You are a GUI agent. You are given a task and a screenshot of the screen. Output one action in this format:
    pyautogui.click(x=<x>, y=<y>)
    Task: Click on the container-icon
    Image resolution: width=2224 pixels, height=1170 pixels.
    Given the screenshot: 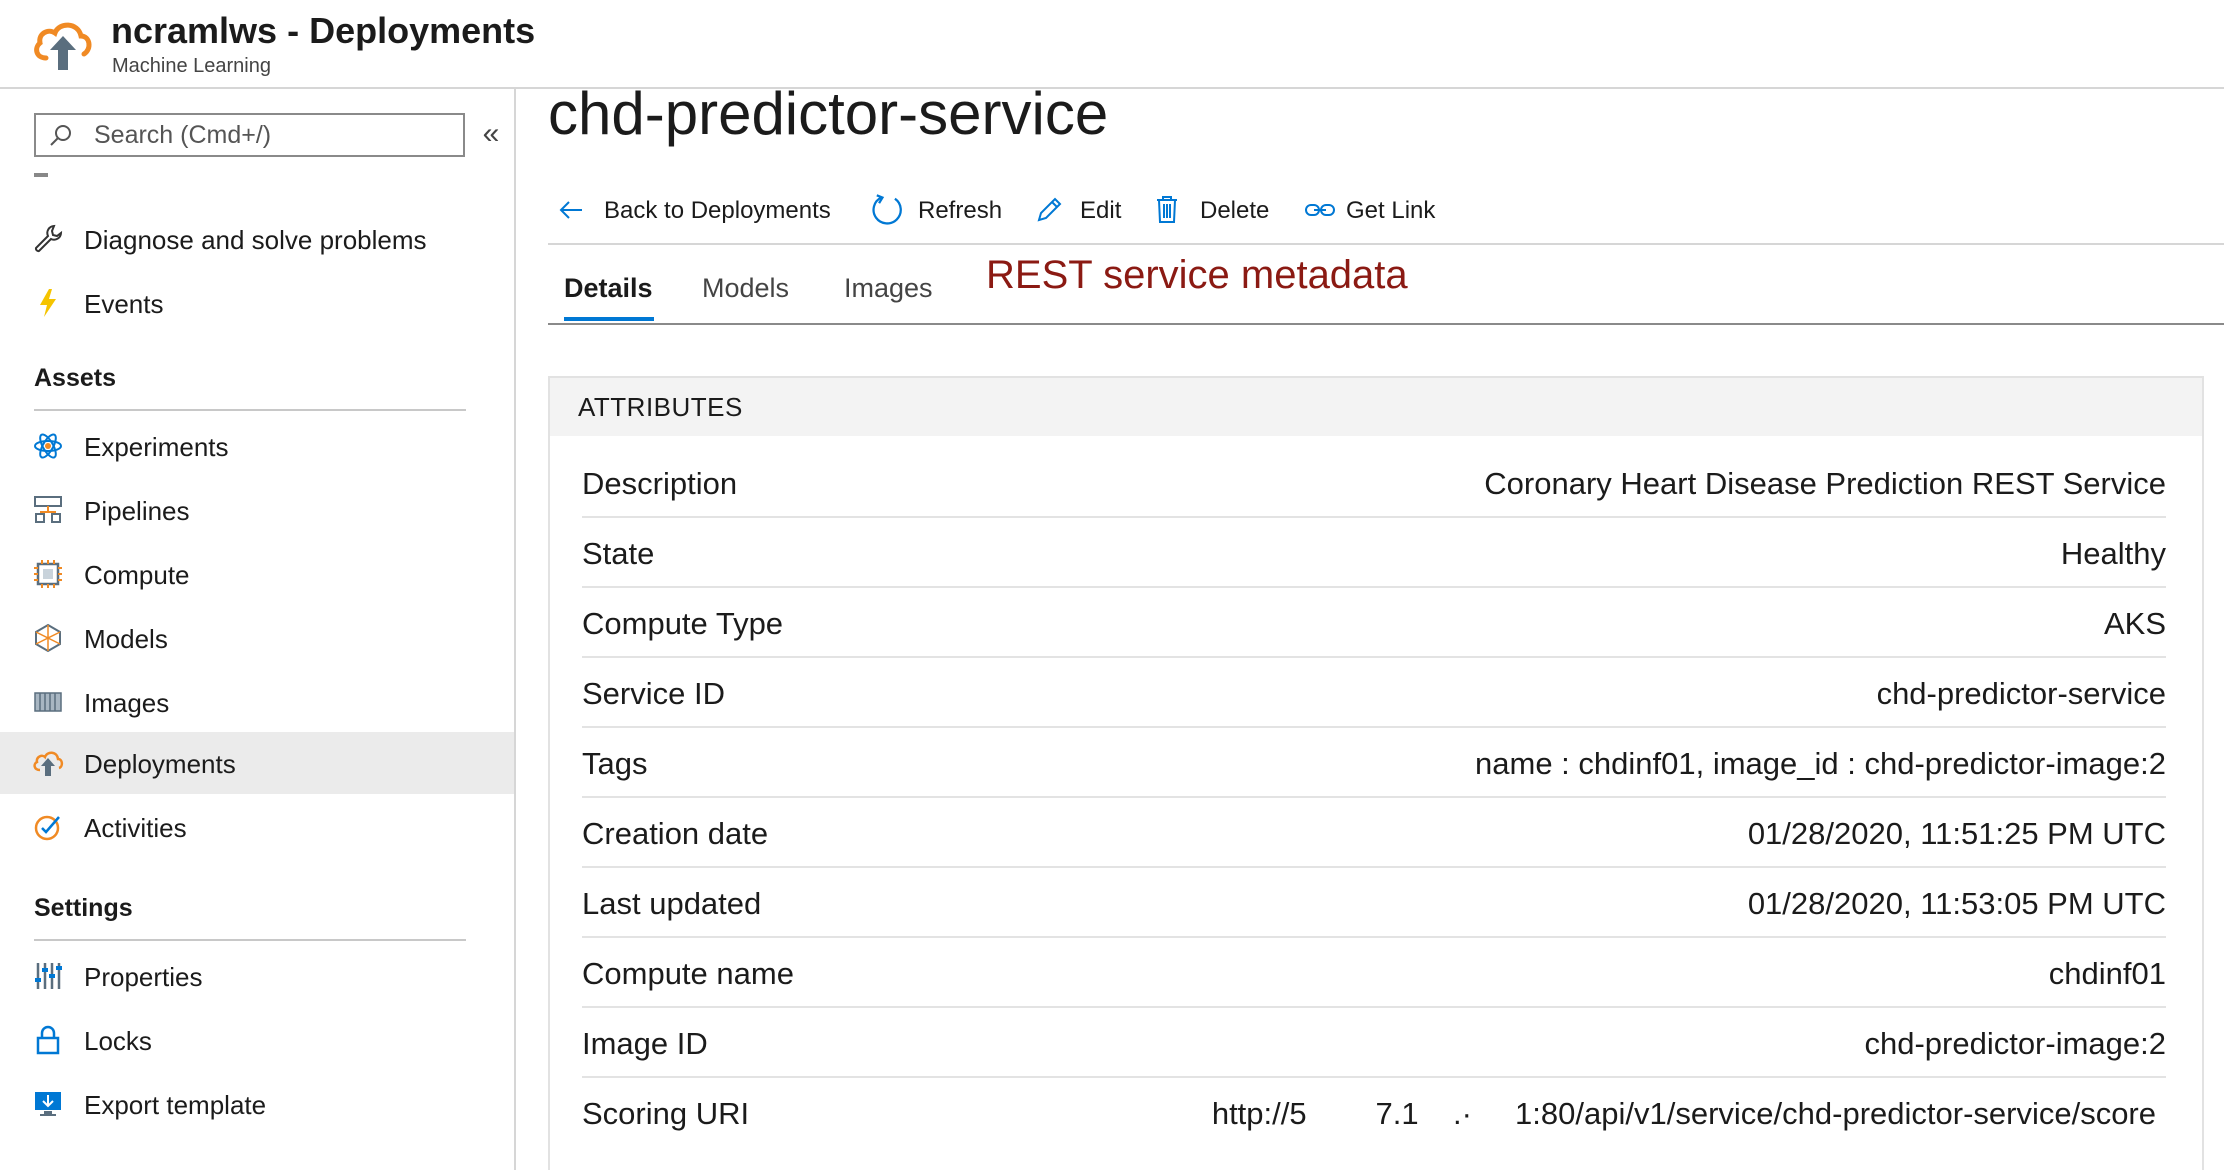 What is the action you would take?
    pyautogui.click(x=48, y=702)
    